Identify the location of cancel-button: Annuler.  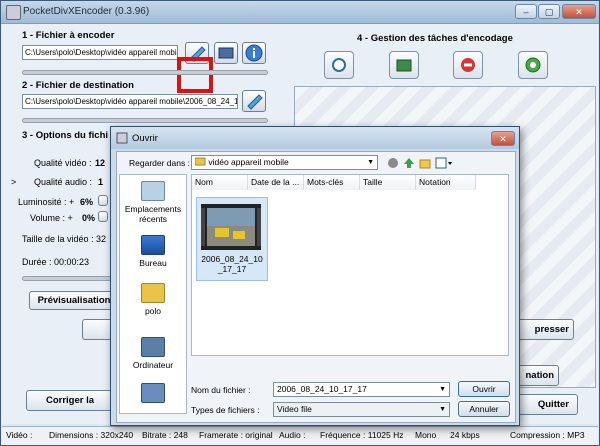
(484, 409).